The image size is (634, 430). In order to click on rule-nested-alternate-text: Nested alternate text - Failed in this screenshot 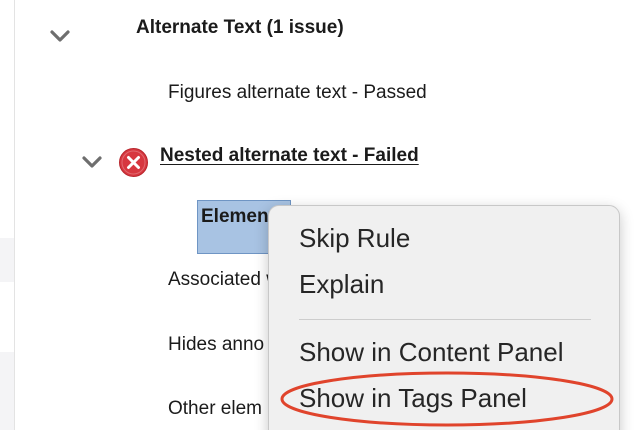, I will do `click(289, 156)`.